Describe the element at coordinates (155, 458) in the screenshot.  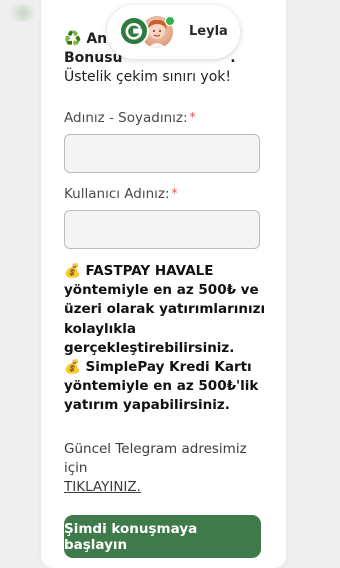
I see `telegram-text: Güncel Telegram adresimiz için` at that location.